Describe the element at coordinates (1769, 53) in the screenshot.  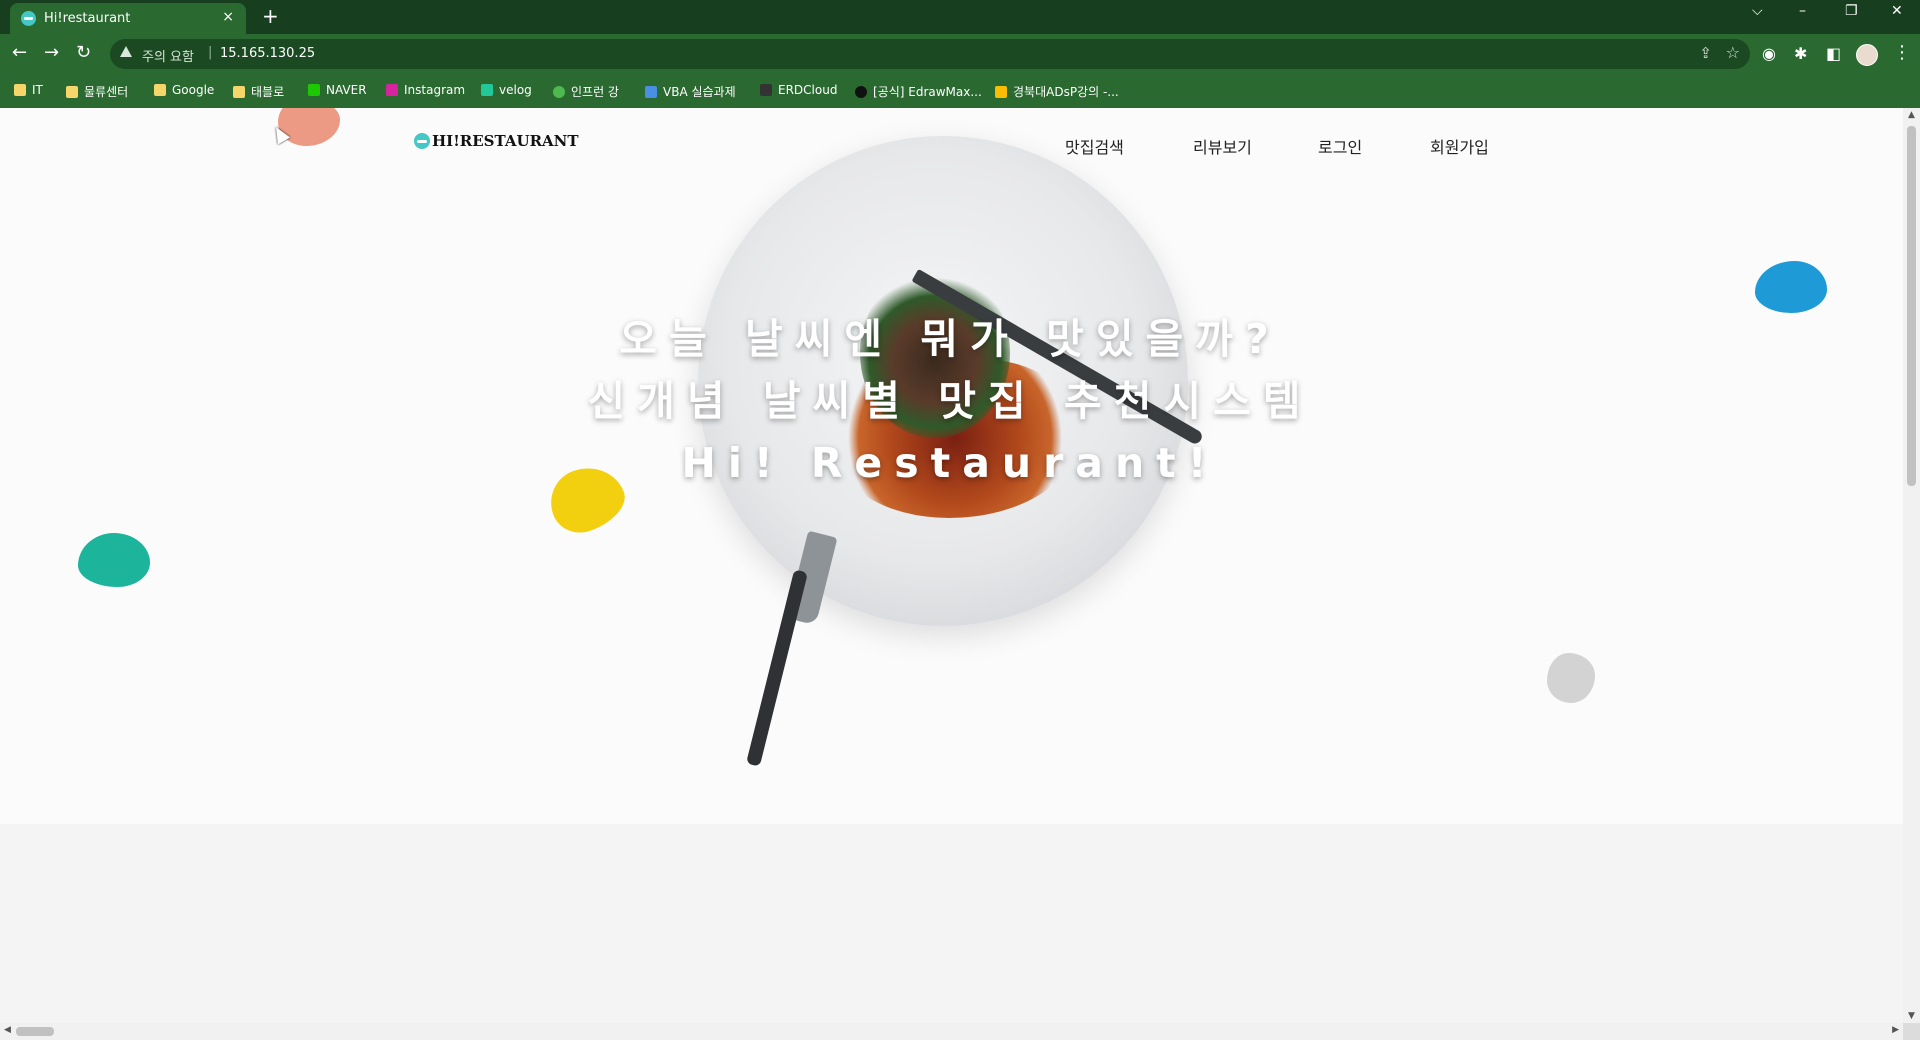
I see `screenshot-extension-icon: ◉` at that location.